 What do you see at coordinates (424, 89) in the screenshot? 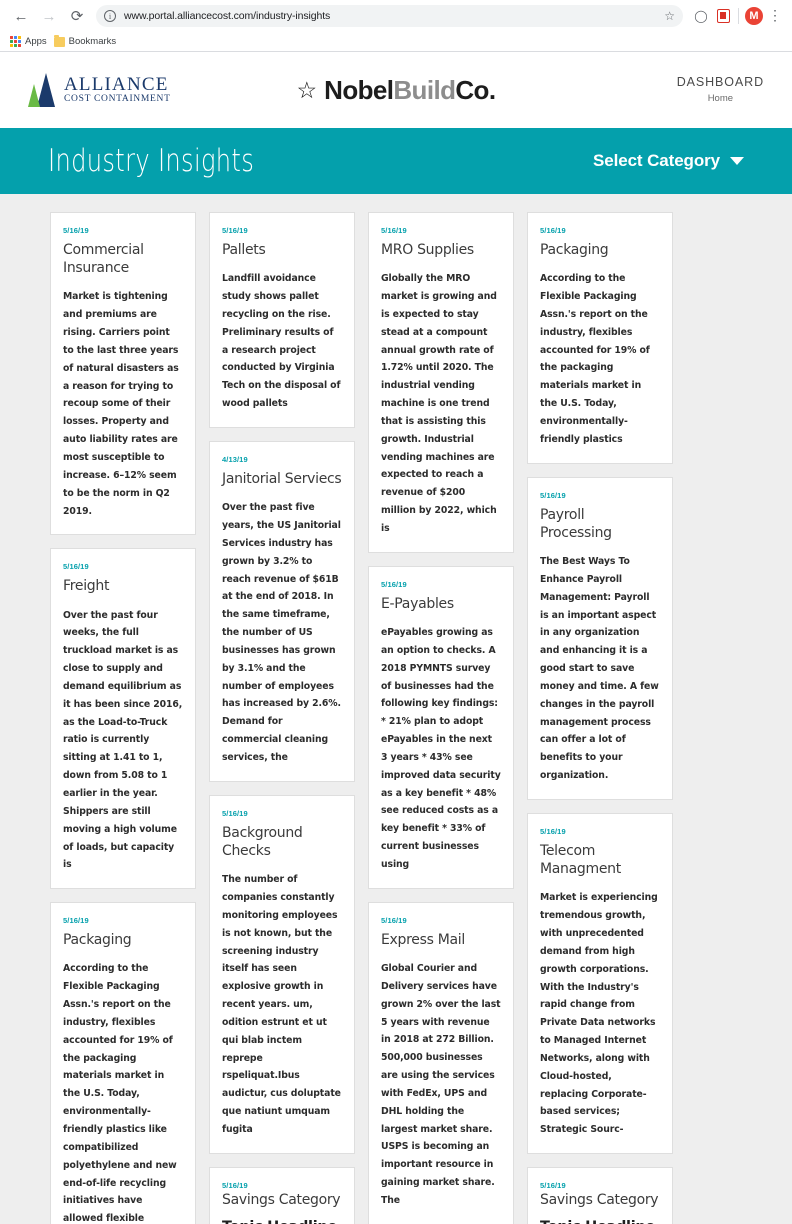
I see `brand-word-2: Build` at bounding box center [424, 89].